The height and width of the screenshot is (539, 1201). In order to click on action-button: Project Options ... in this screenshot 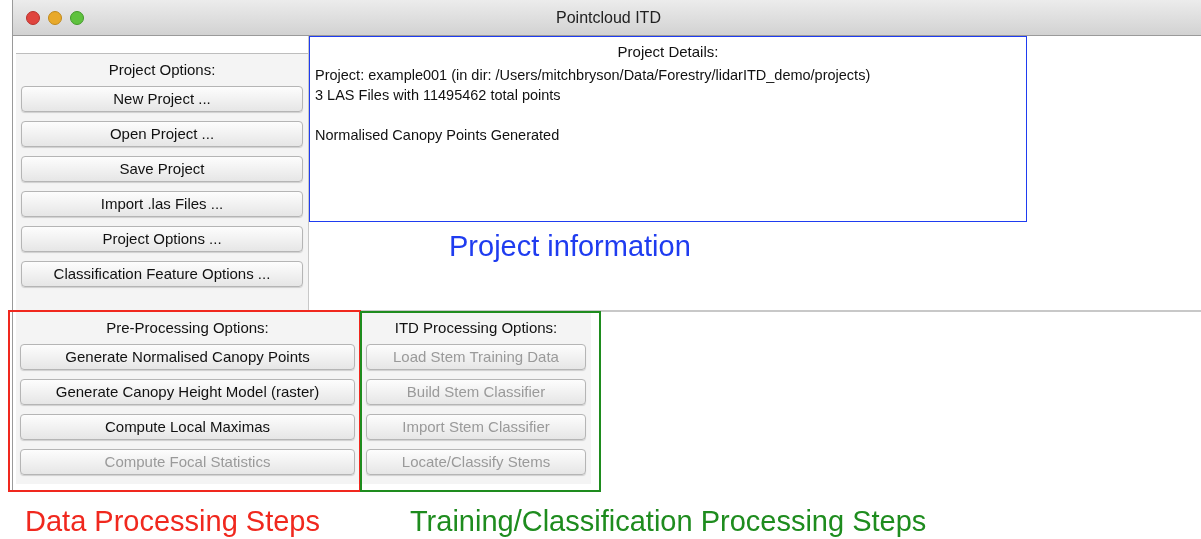, I will do `click(162, 239)`.